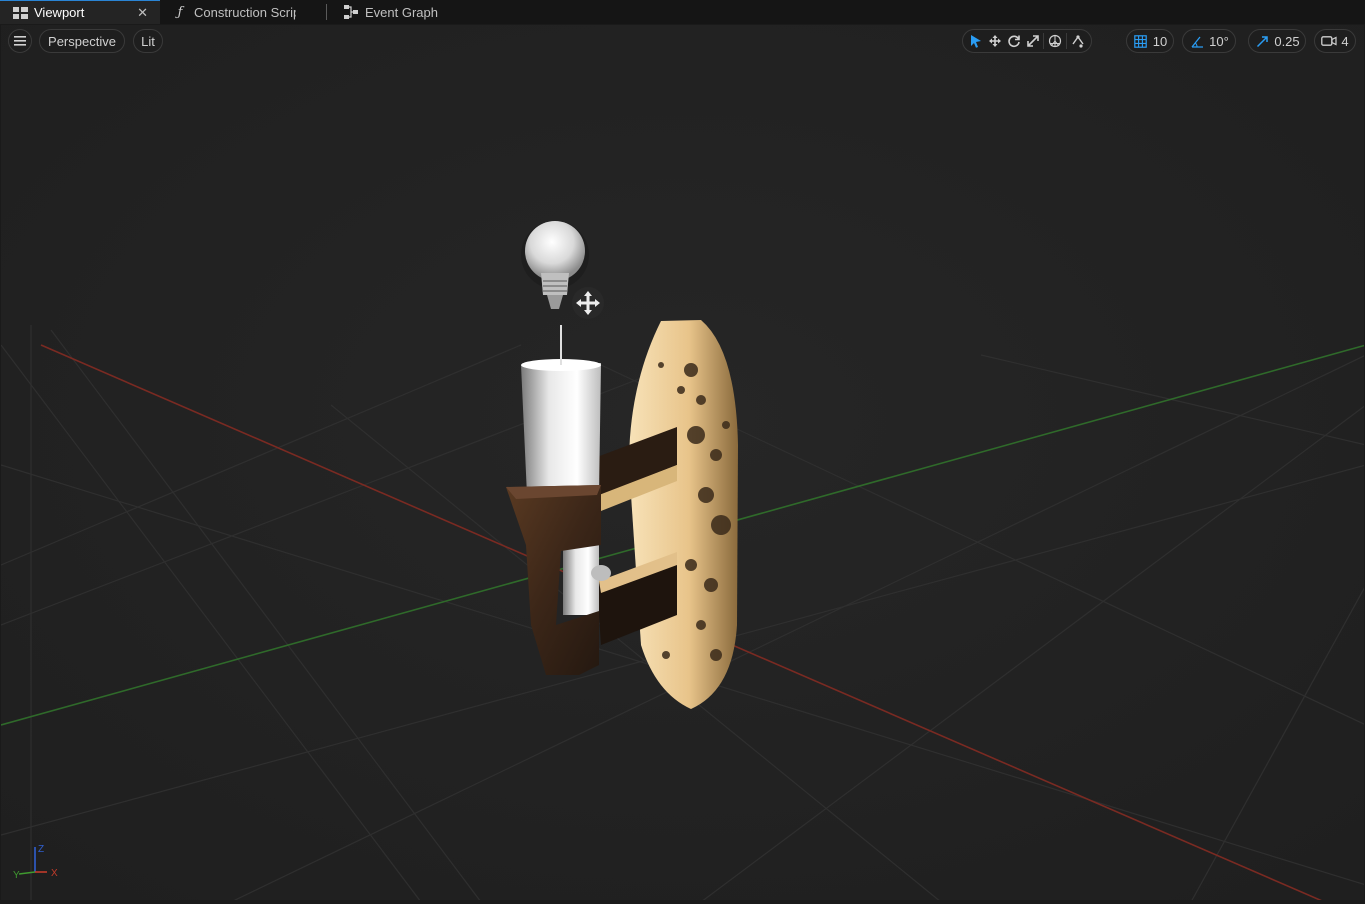 Image resolution: width=1365 pixels, height=904 pixels. I want to click on sconce-backplate, so click(683, 514).